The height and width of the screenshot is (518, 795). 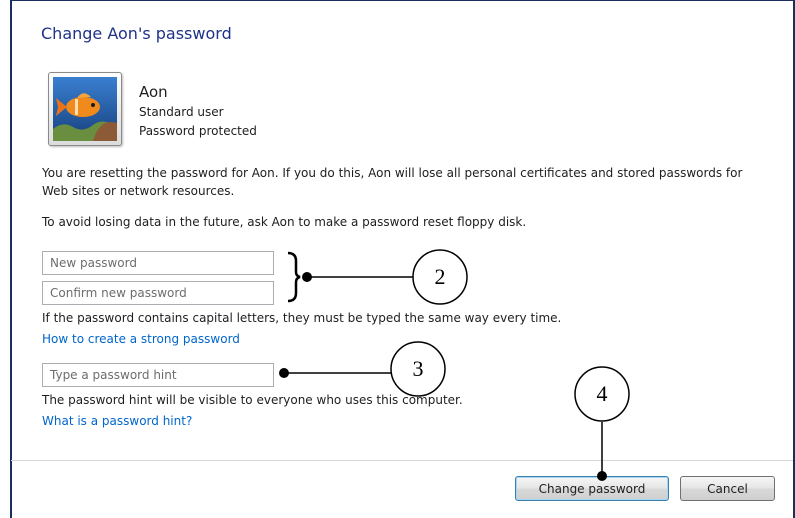 What do you see at coordinates (141, 339) in the screenshot?
I see `strong-password-link: How to create a strong password` at bounding box center [141, 339].